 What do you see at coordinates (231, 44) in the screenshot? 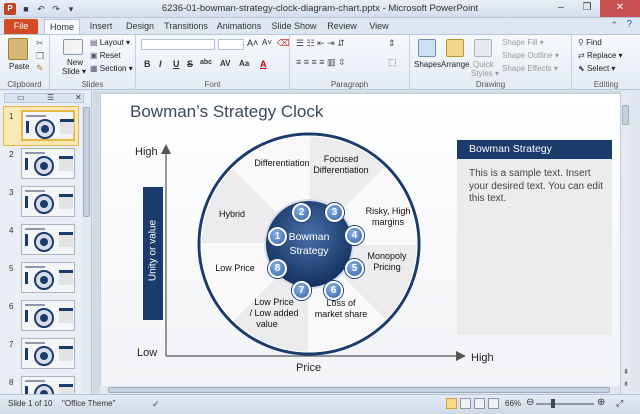
I see `font-size-combo` at bounding box center [231, 44].